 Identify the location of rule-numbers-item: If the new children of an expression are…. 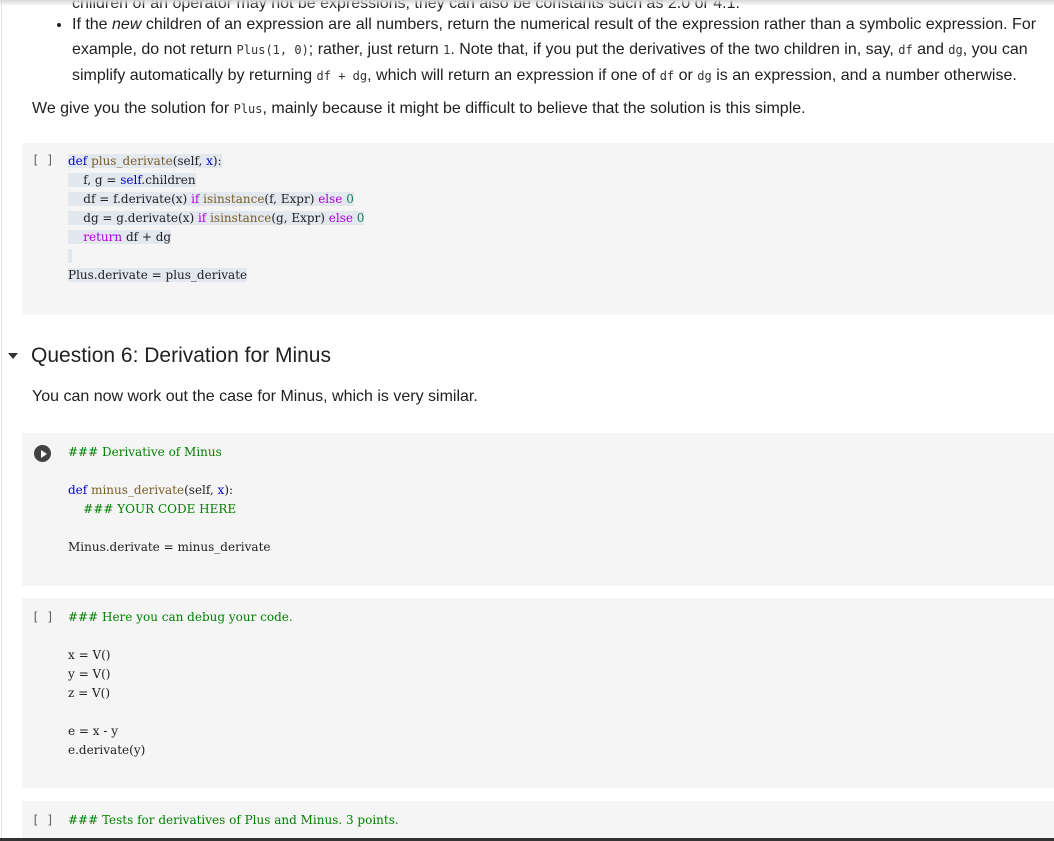
(558, 50).